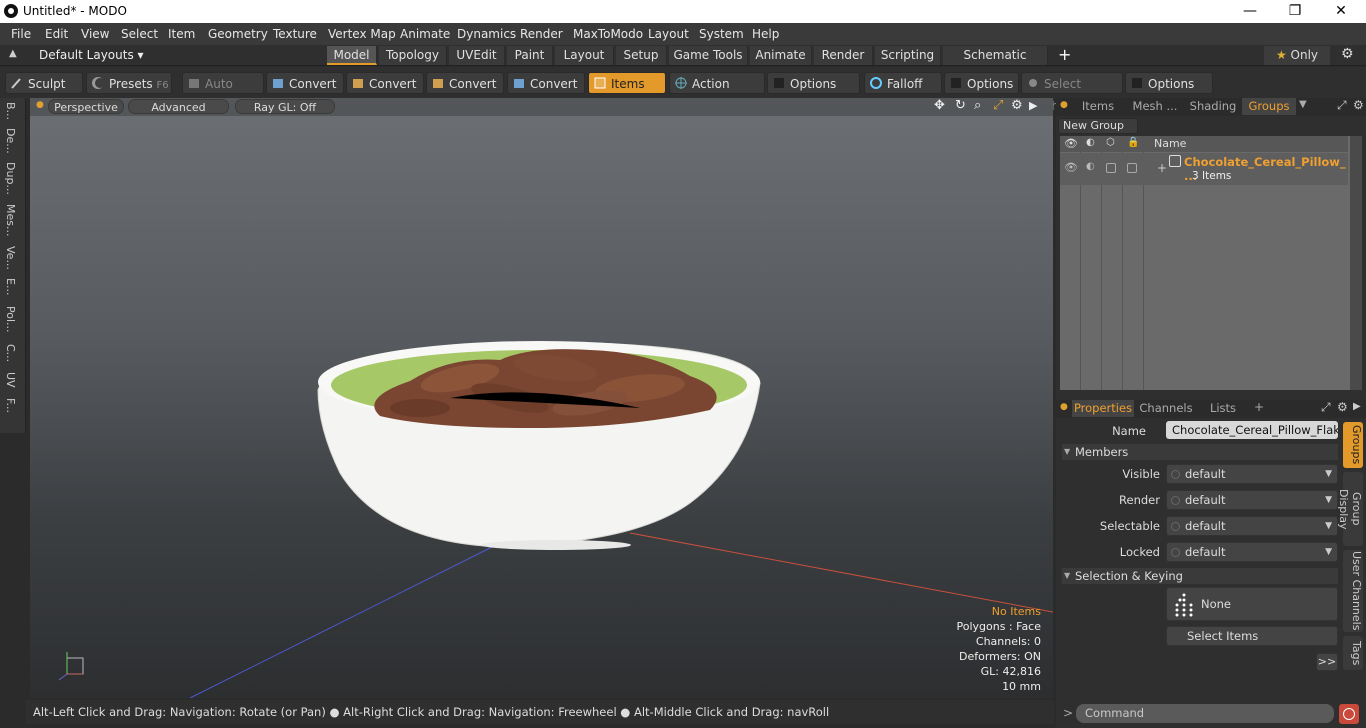 The image size is (1366, 728). I want to click on tab-model: Model, so click(352, 55).